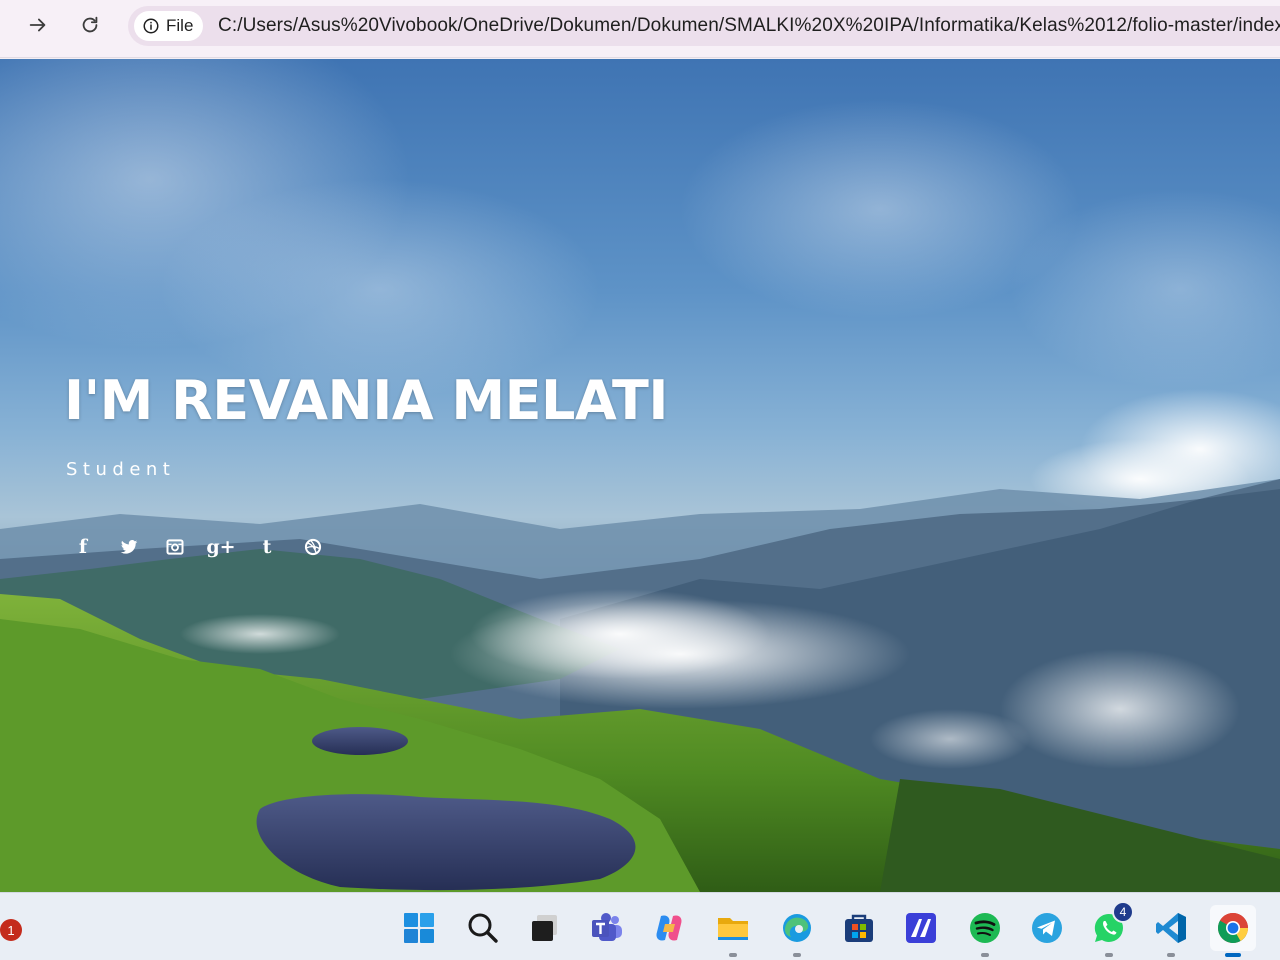  What do you see at coordinates (1171, 928) in the screenshot?
I see `vscode-icon` at bounding box center [1171, 928].